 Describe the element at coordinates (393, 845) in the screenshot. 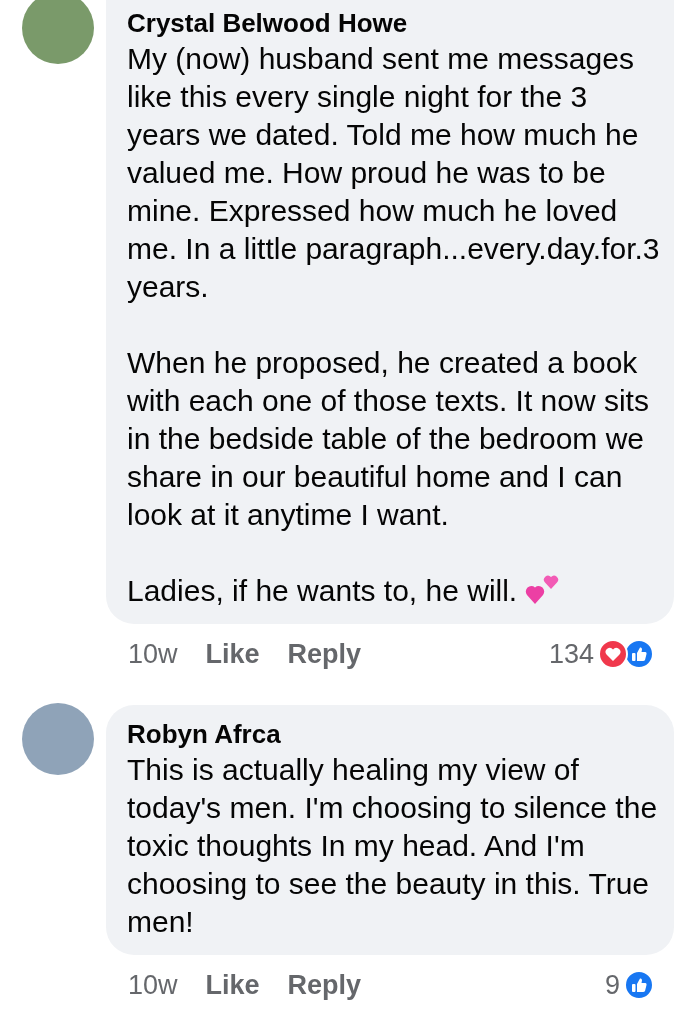

I see `comment-text: This is actually healing my view of today's men. I'm choosing to silence the toxic thoughts In my head. And I'm choosing to see the beauty in this. True men!` at that location.